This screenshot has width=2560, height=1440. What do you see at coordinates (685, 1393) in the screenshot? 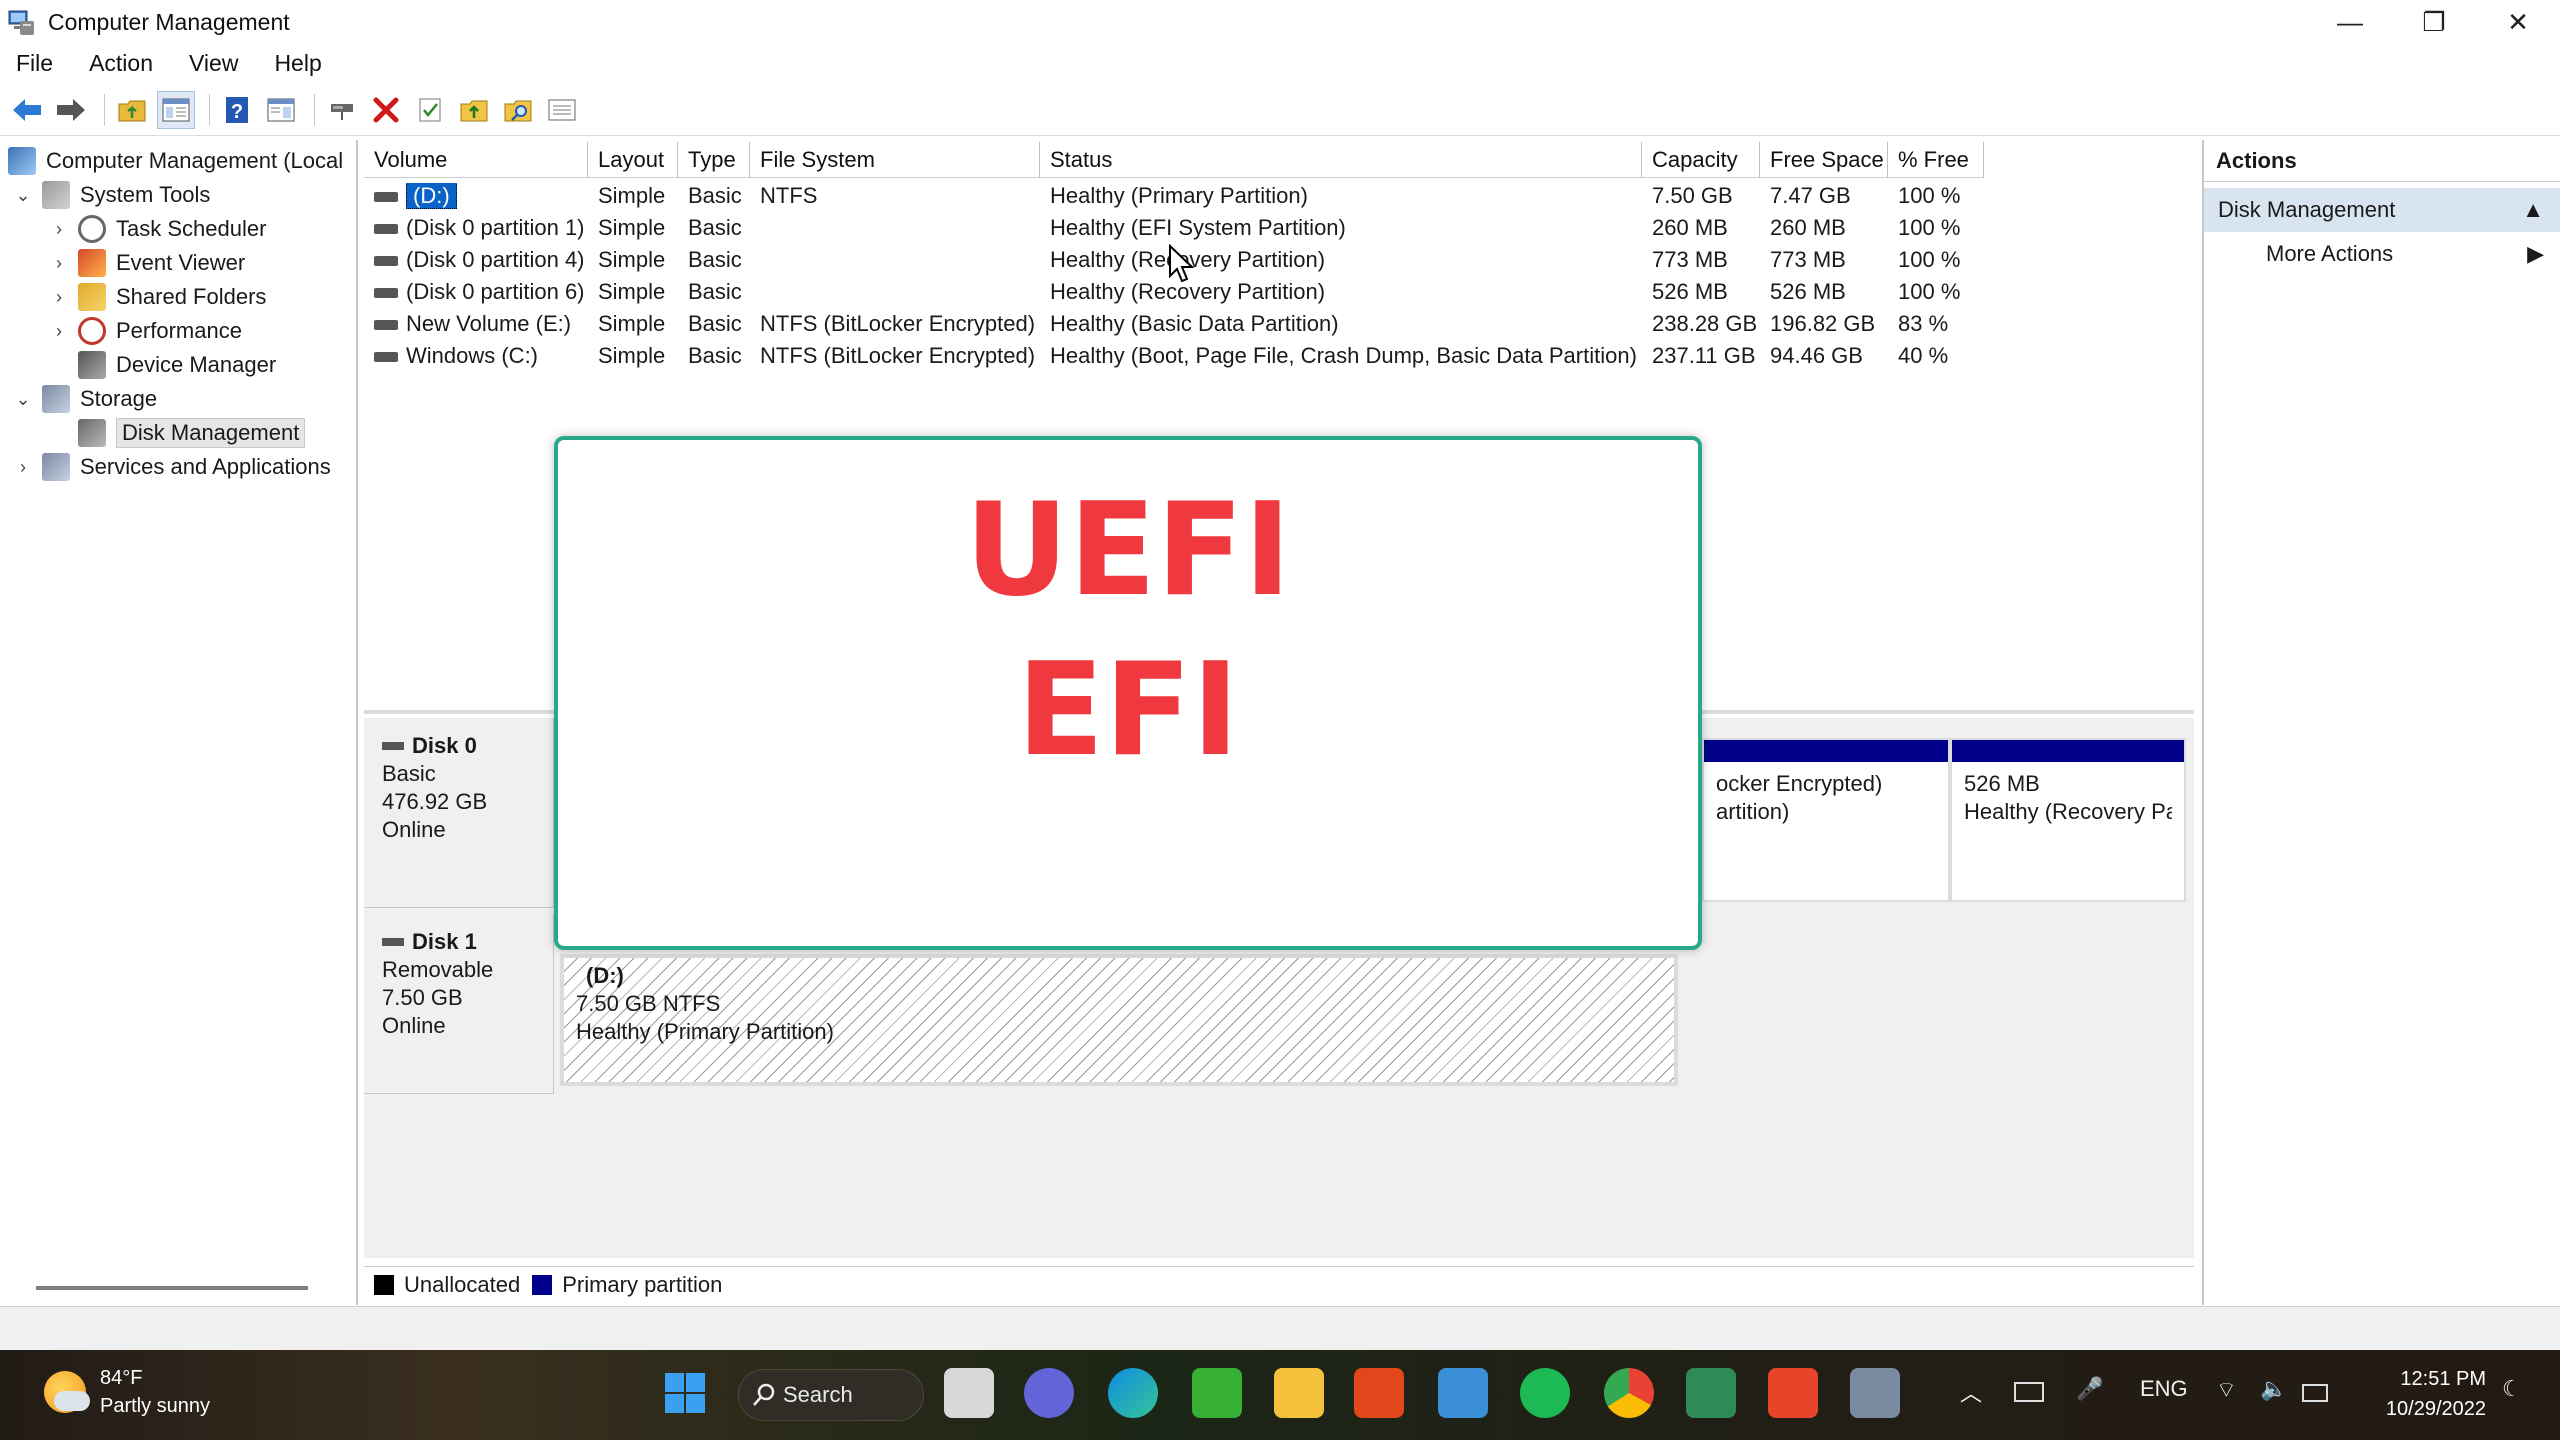
I see `start-icon` at bounding box center [685, 1393].